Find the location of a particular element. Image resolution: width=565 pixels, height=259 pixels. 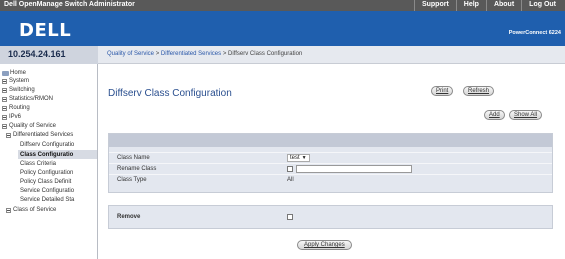

remove-label: Remove is located at coordinates (129, 217).